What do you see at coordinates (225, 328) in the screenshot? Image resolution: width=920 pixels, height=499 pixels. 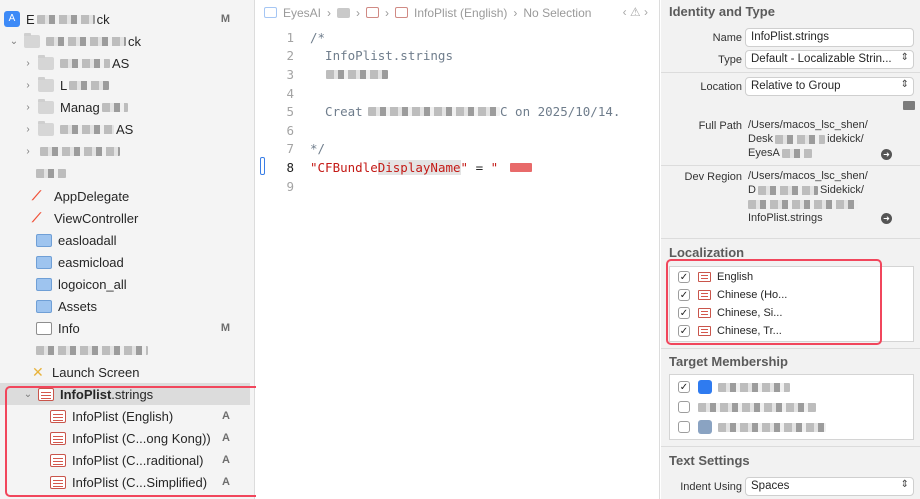 I see `source-control-badge: M` at bounding box center [225, 328].